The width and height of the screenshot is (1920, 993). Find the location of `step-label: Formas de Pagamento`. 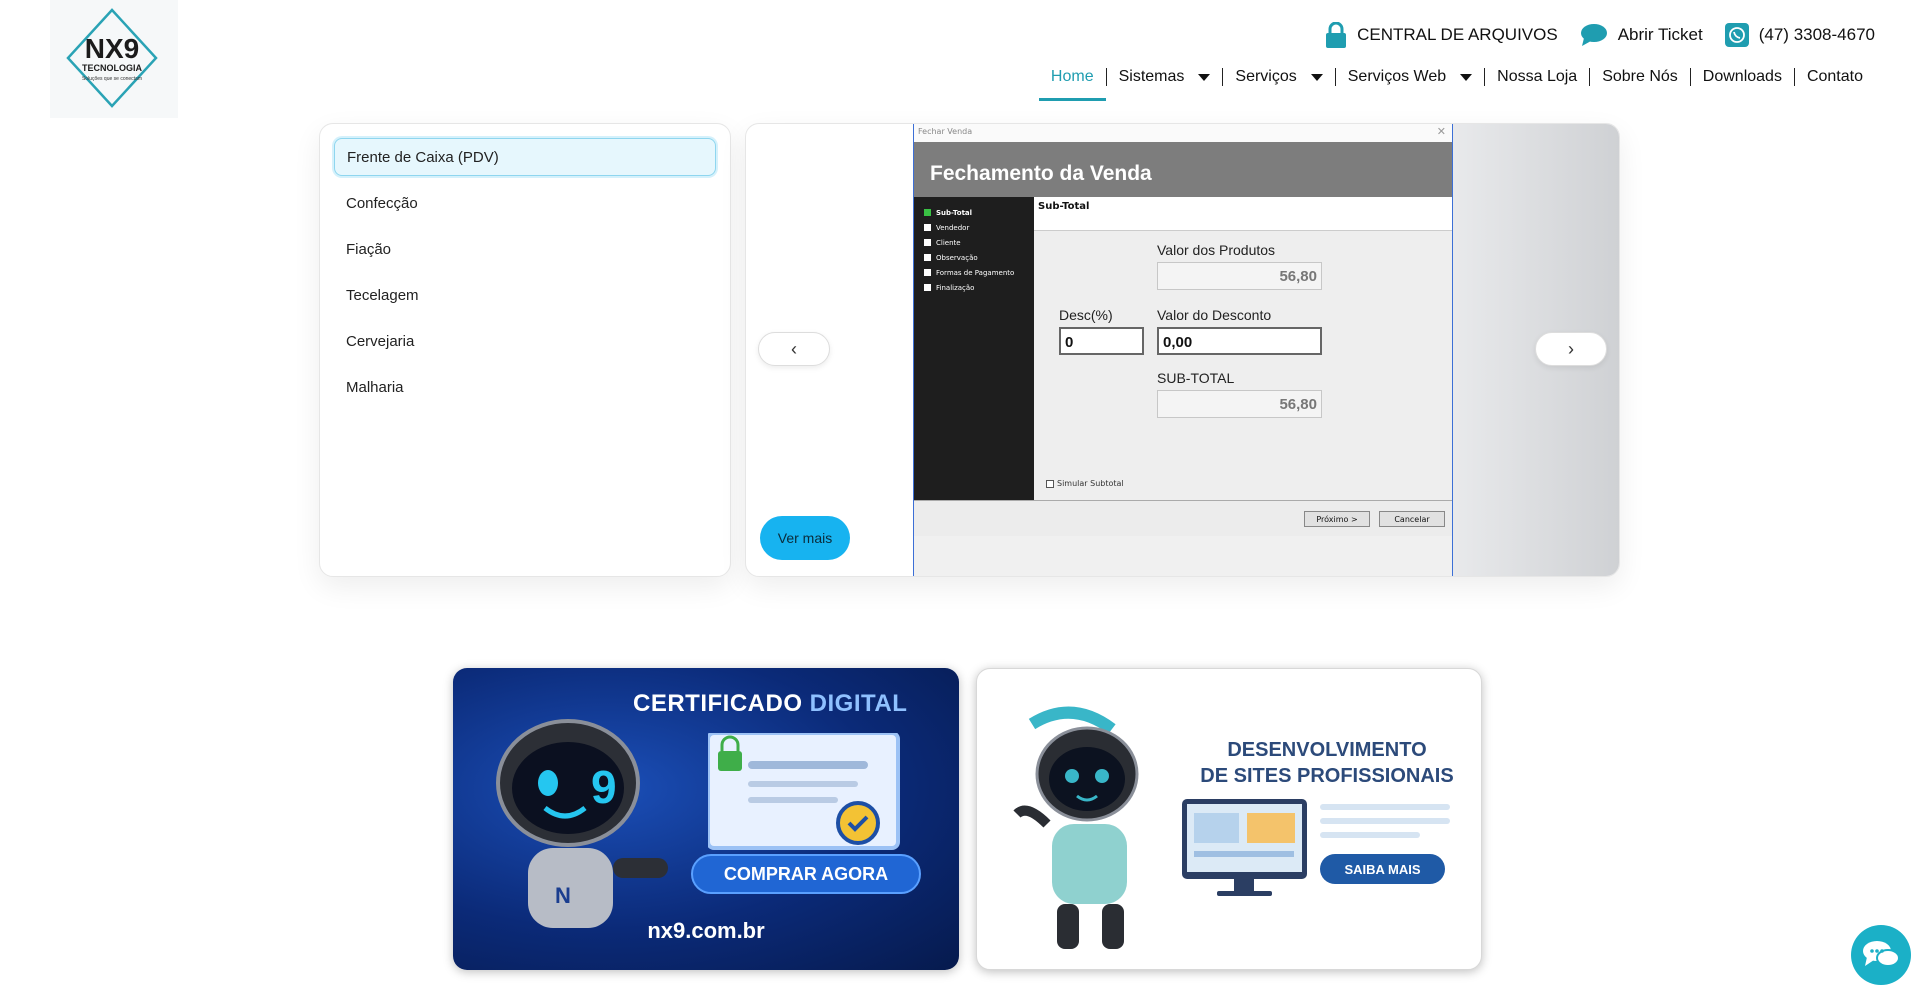

step-label: Formas de Pagamento is located at coordinates (975, 272).